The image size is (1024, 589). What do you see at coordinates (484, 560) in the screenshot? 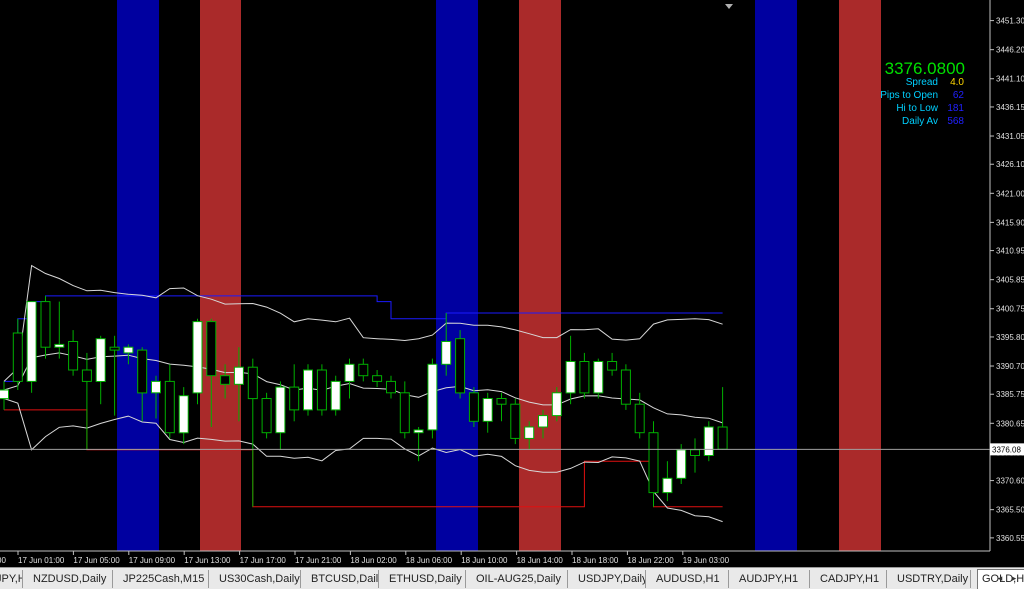
I see `x-tick-label: 18 Jun 10:00` at bounding box center [484, 560].